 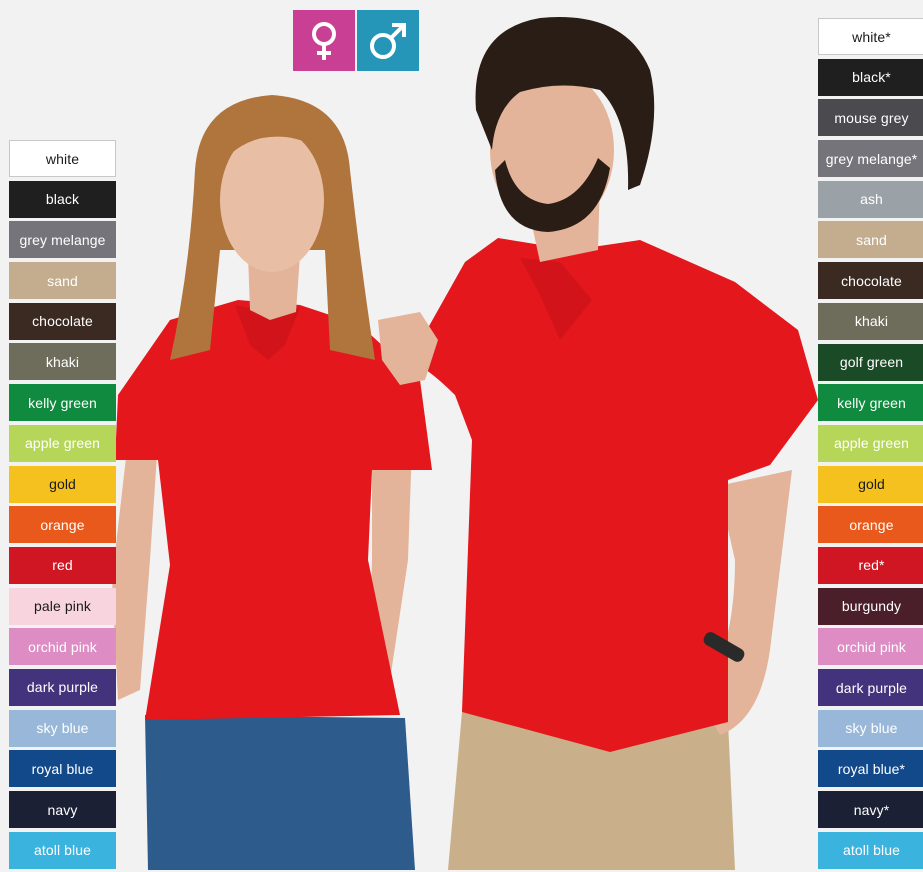 What do you see at coordinates (870, 565) in the screenshot?
I see `color-swatch: red*` at bounding box center [870, 565].